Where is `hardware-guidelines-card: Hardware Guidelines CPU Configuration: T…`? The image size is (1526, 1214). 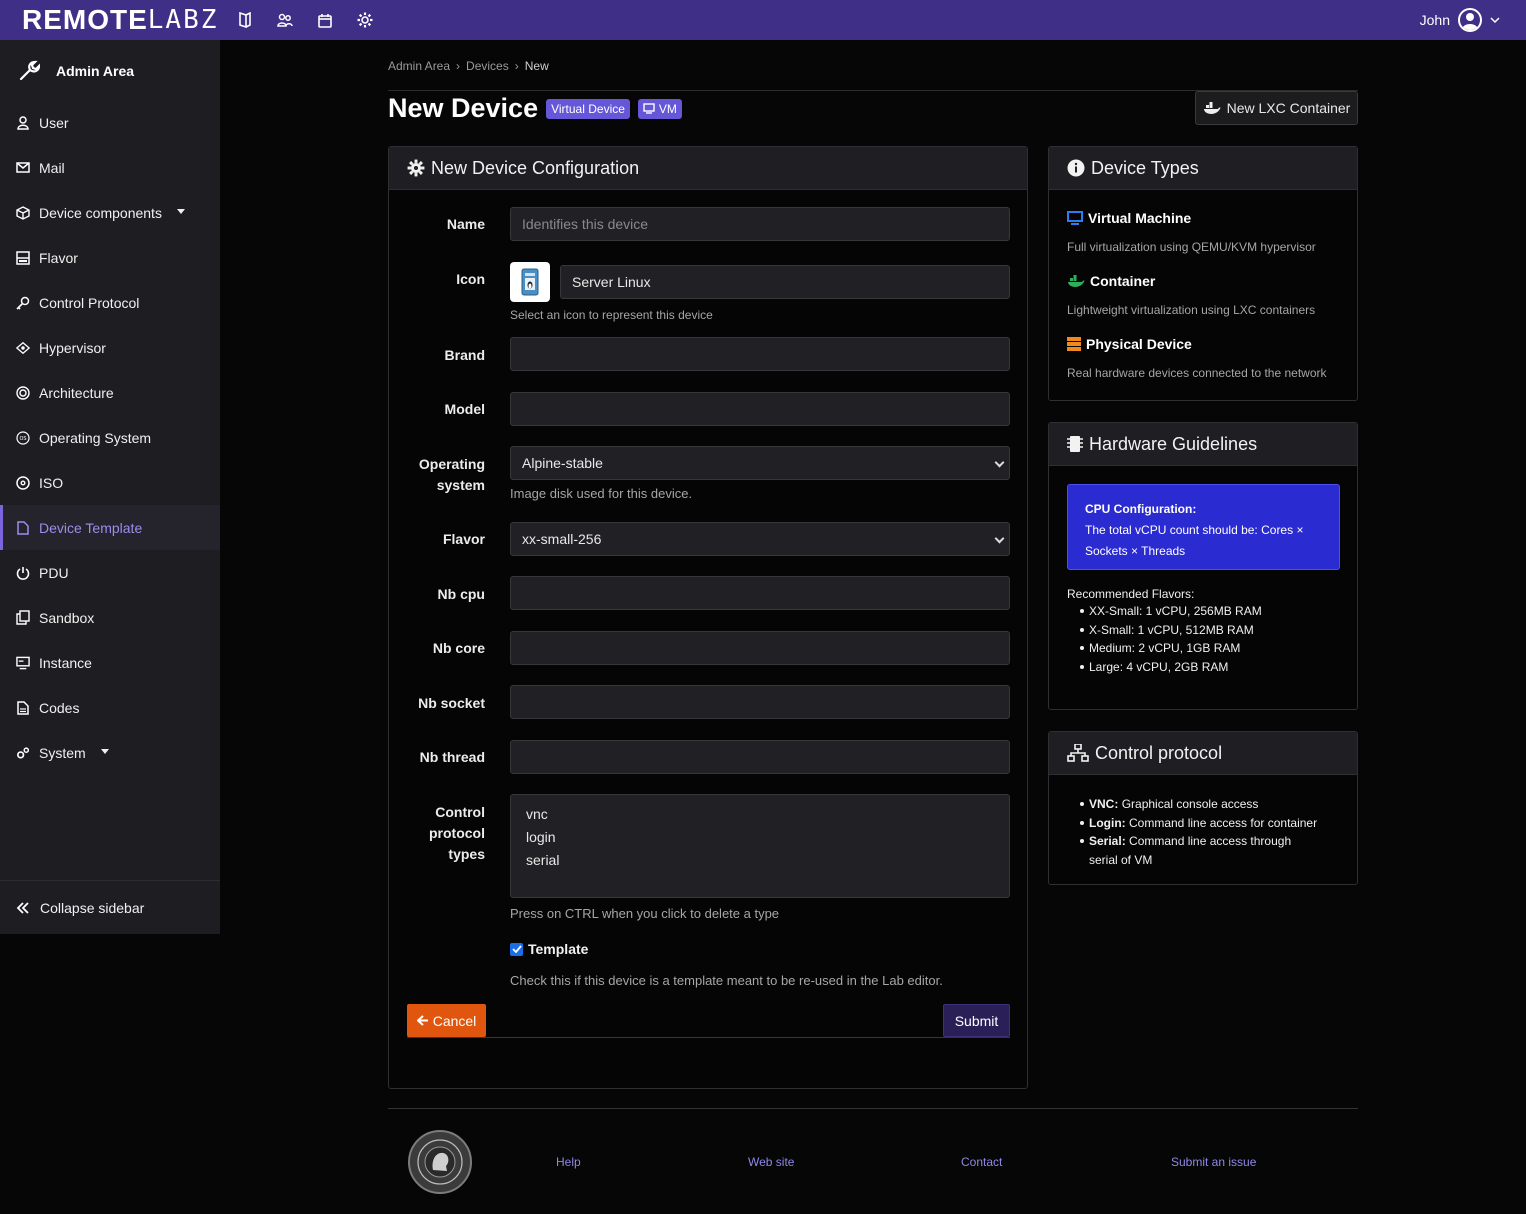 hardware-guidelines-card: Hardware Guidelines CPU Configuration: T… is located at coordinates (1203, 566).